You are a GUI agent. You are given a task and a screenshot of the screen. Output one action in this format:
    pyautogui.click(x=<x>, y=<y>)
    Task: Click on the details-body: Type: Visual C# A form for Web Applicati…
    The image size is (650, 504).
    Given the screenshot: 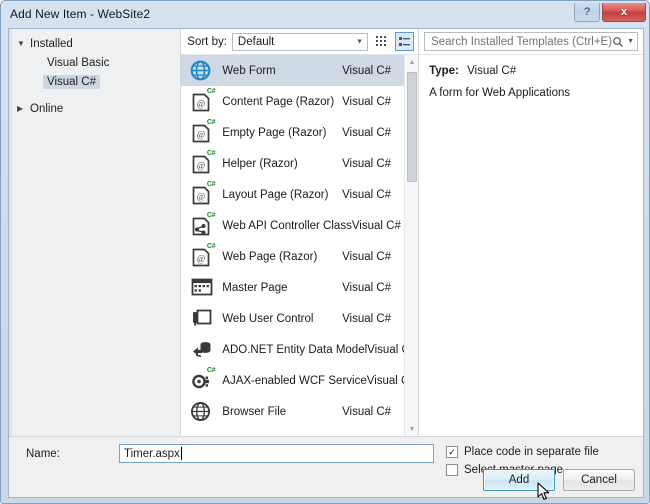 What is the action you would take?
    pyautogui.click(x=531, y=78)
    